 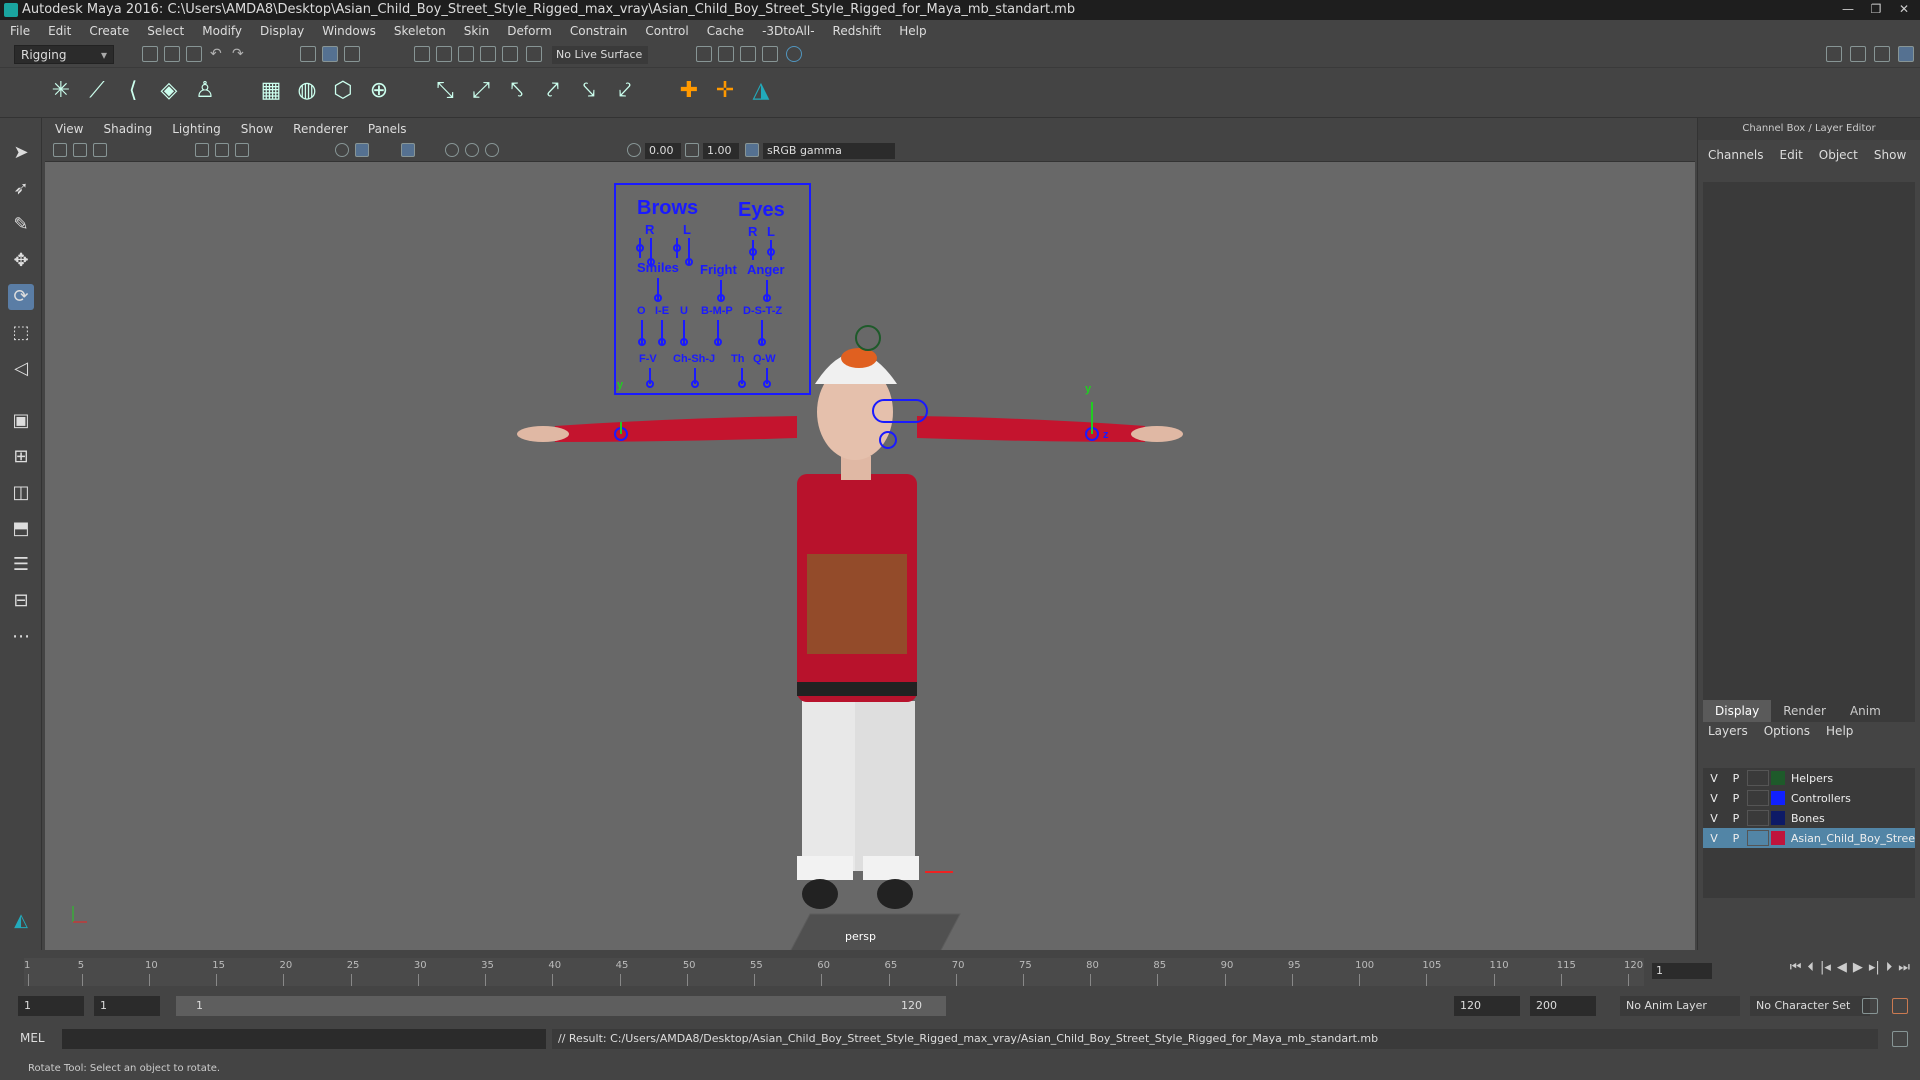 What do you see at coordinates (472, 150) in the screenshot?
I see `shadows-icon` at bounding box center [472, 150].